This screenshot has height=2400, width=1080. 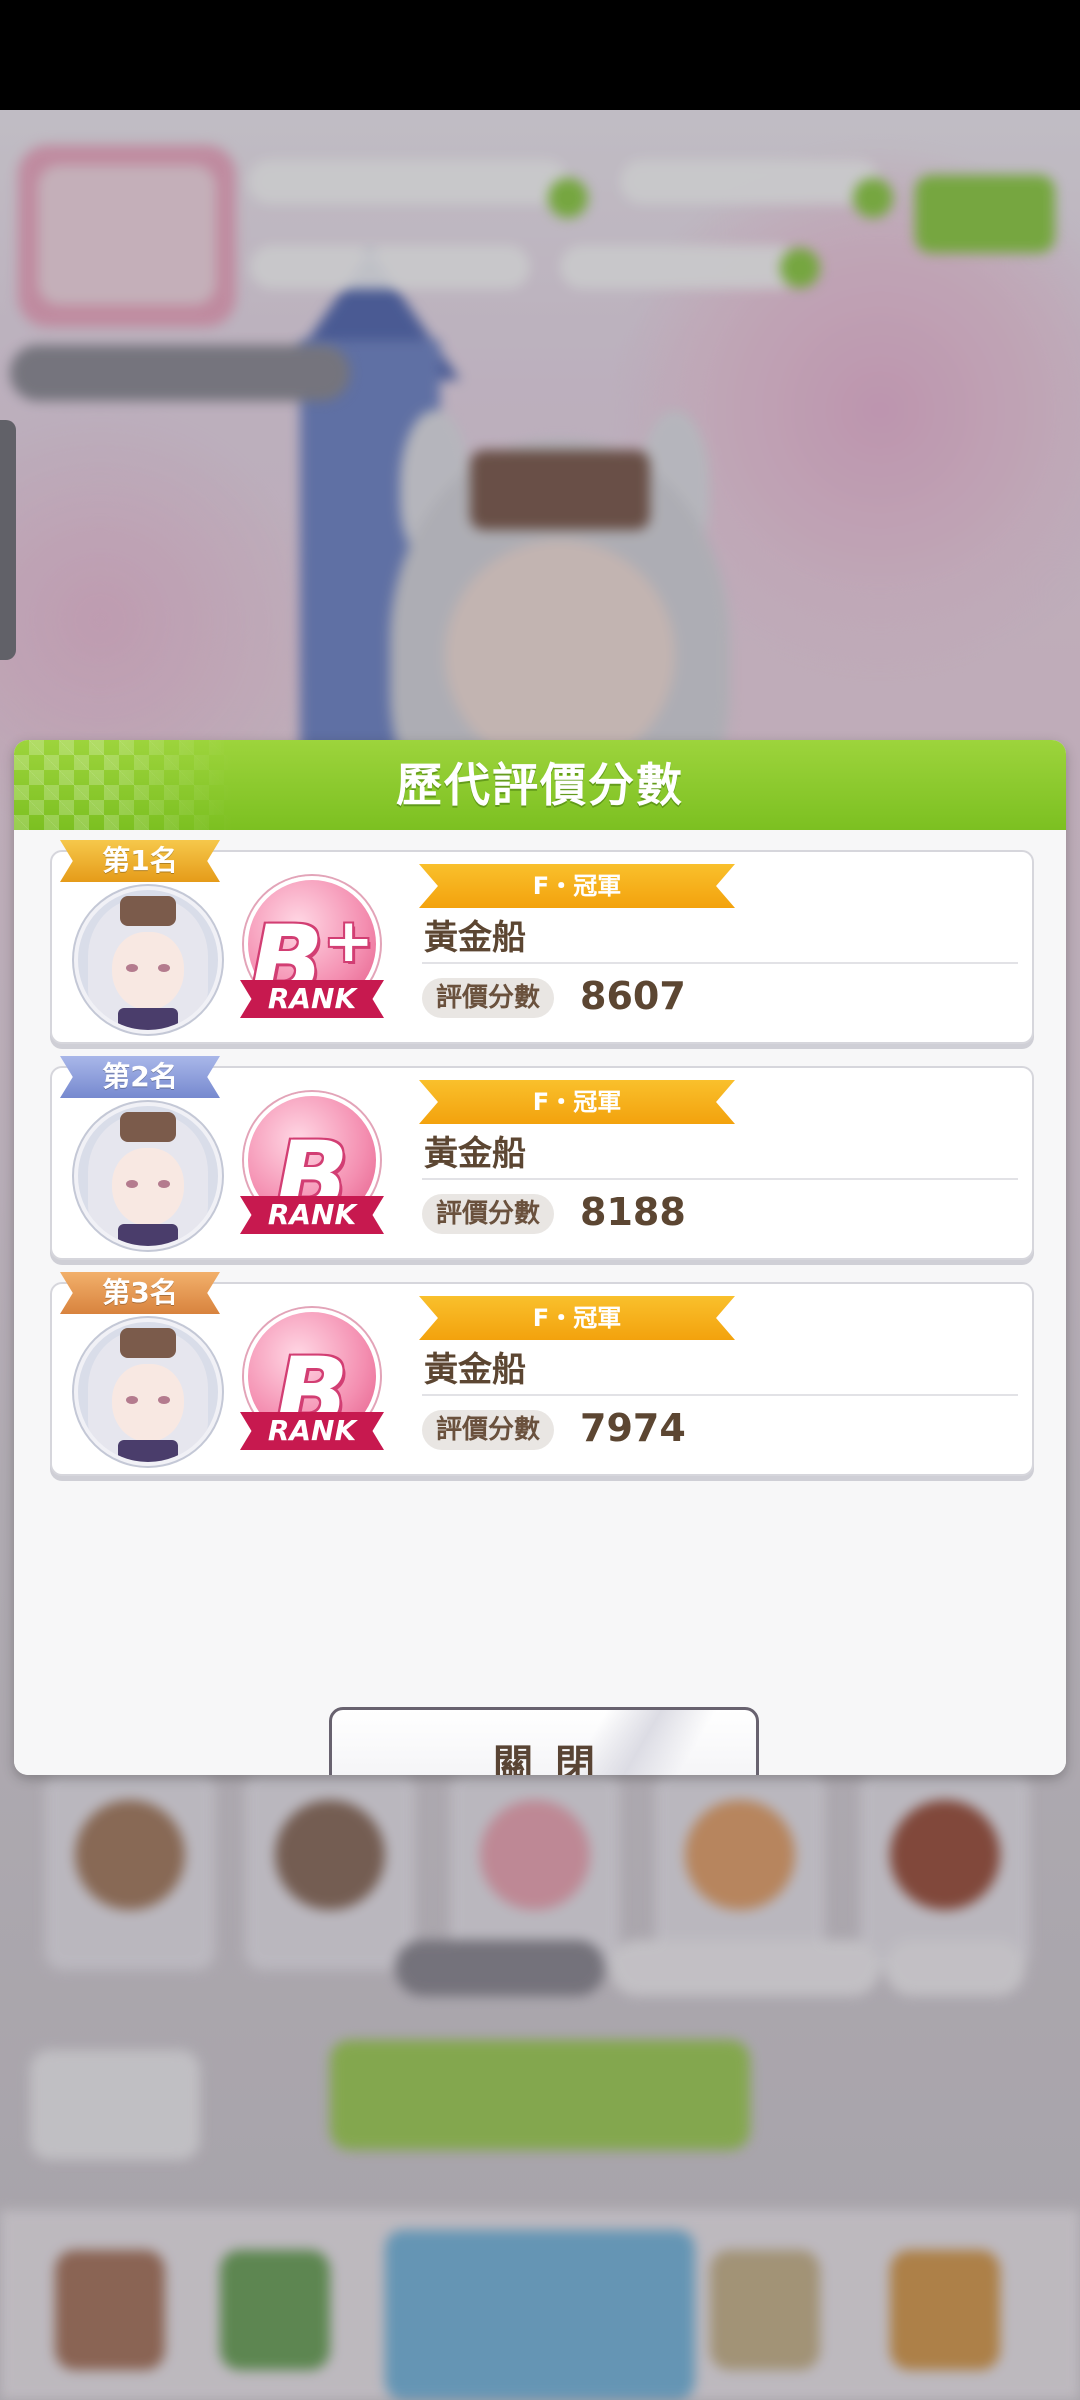 What do you see at coordinates (633, 996) in the screenshot?
I see `score-value: 8607` at bounding box center [633, 996].